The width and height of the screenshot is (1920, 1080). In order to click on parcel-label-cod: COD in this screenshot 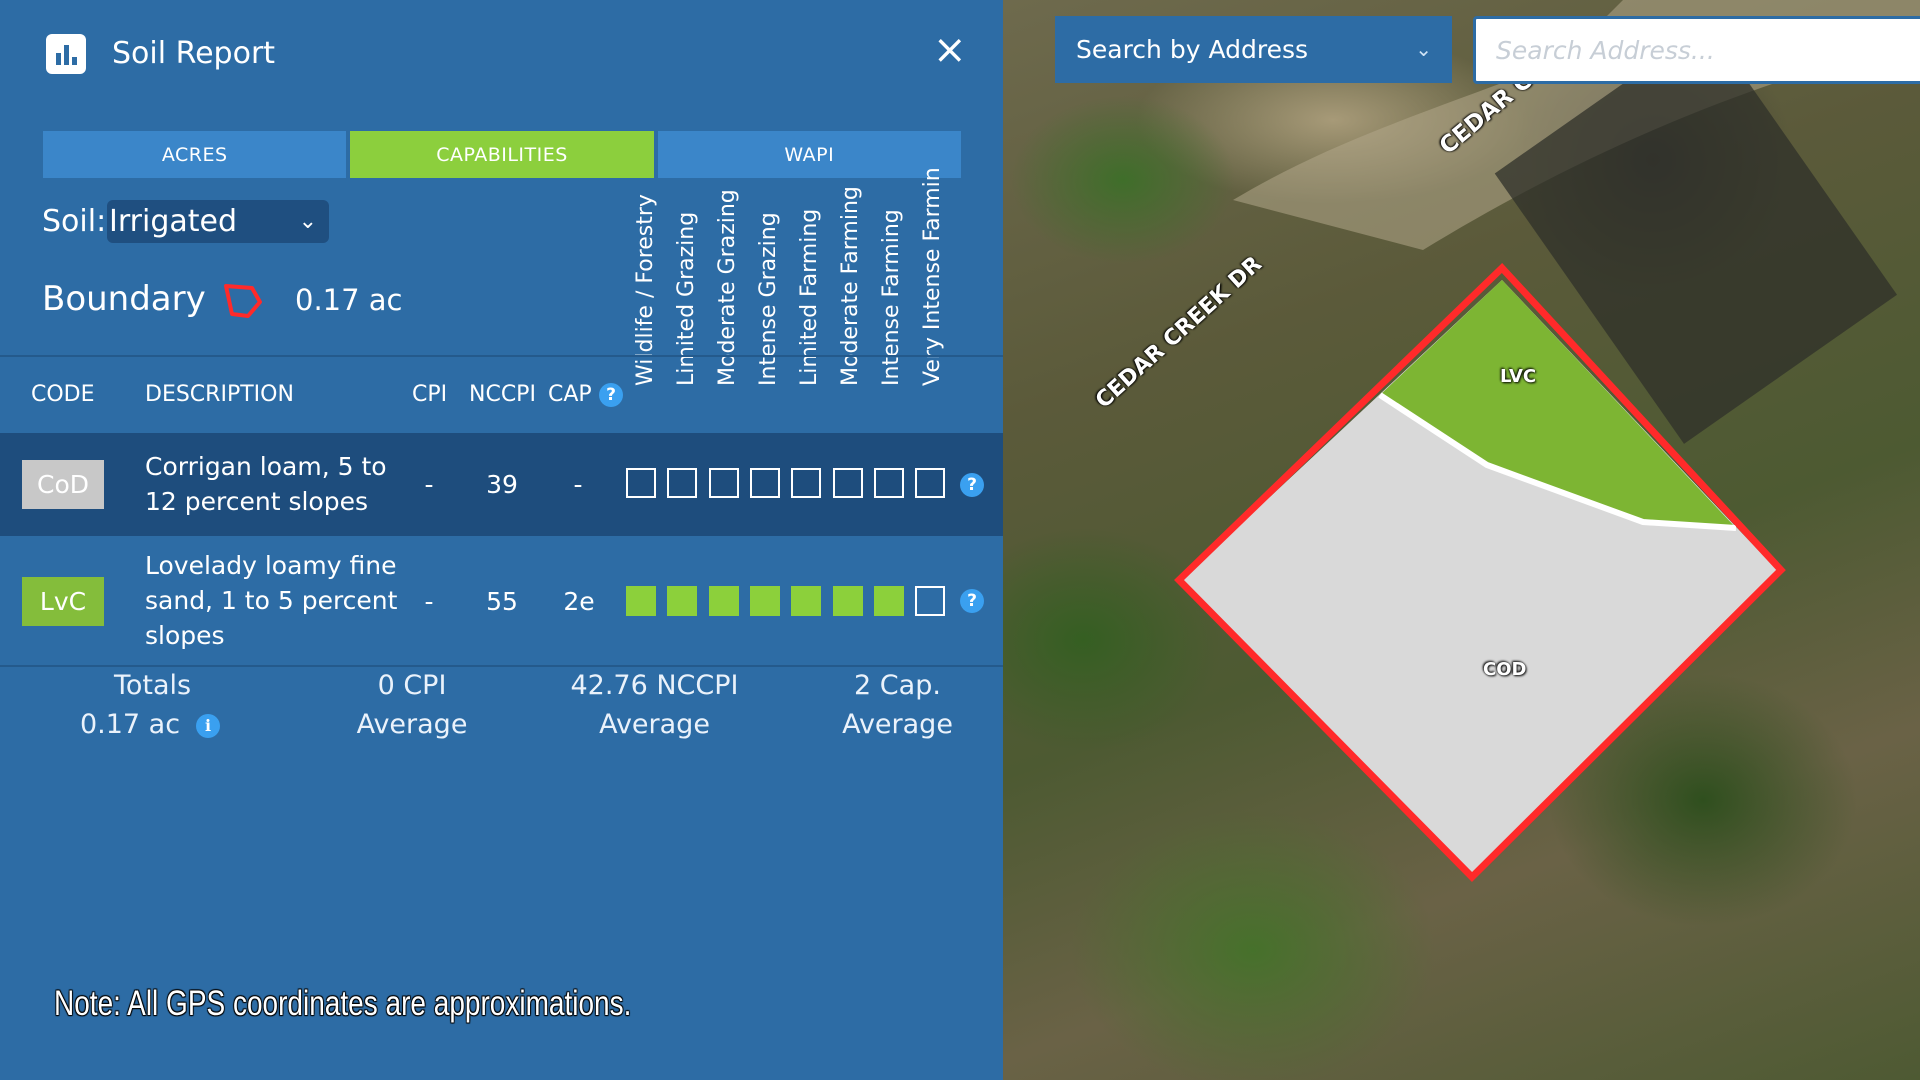, I will do `click(1505, 669)`.